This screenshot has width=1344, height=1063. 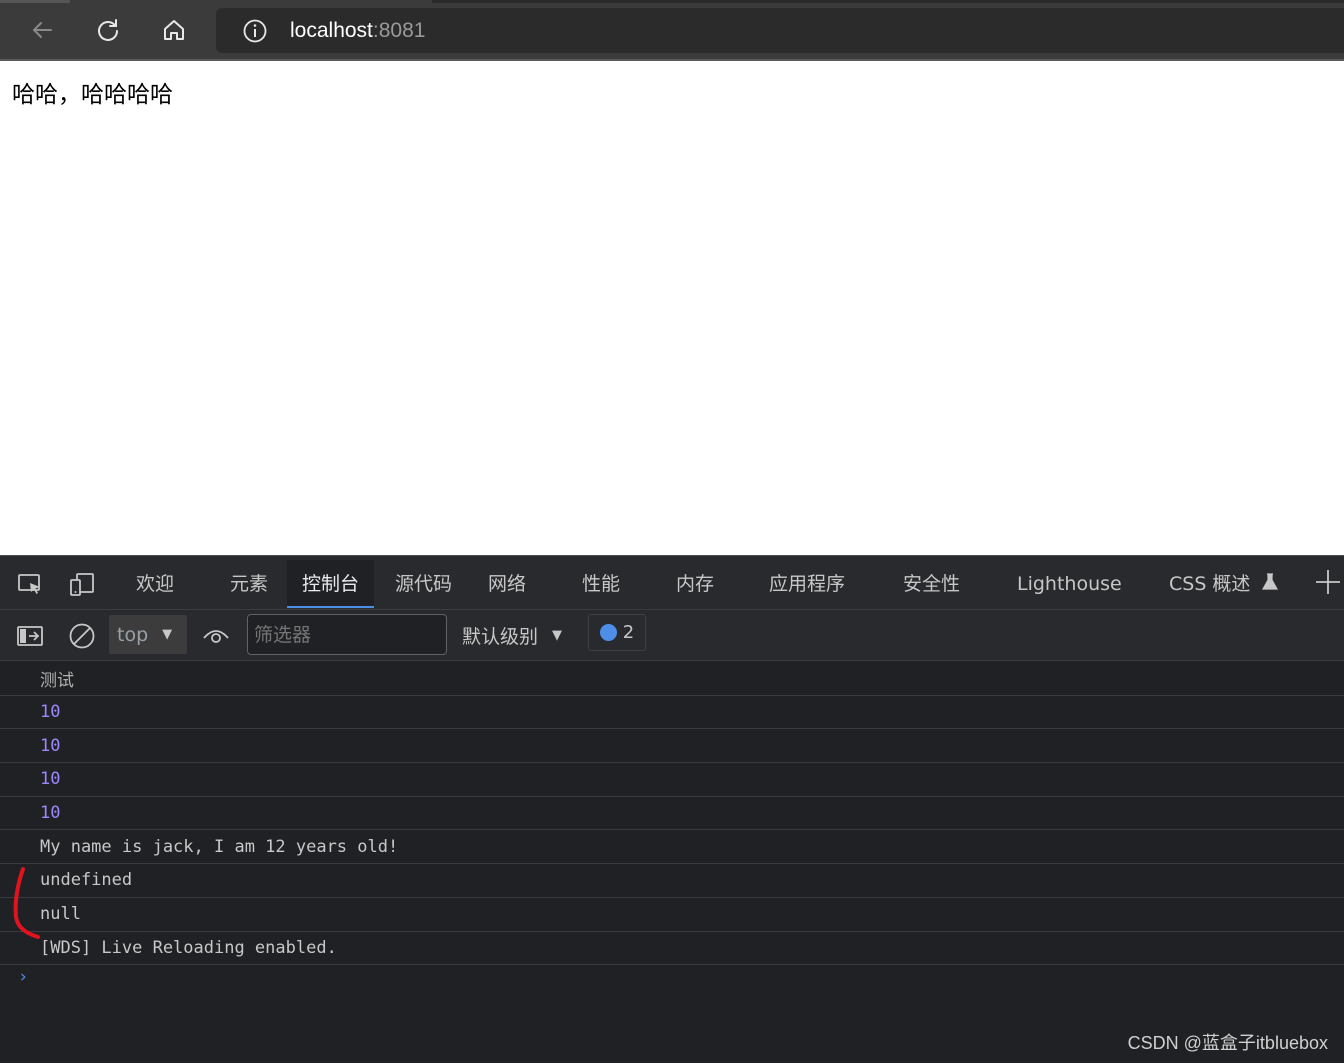 What do you see at coordinates (26, 903) in the screenshot?
I see `red-annotation-mark` at bounding box center [26, 903].